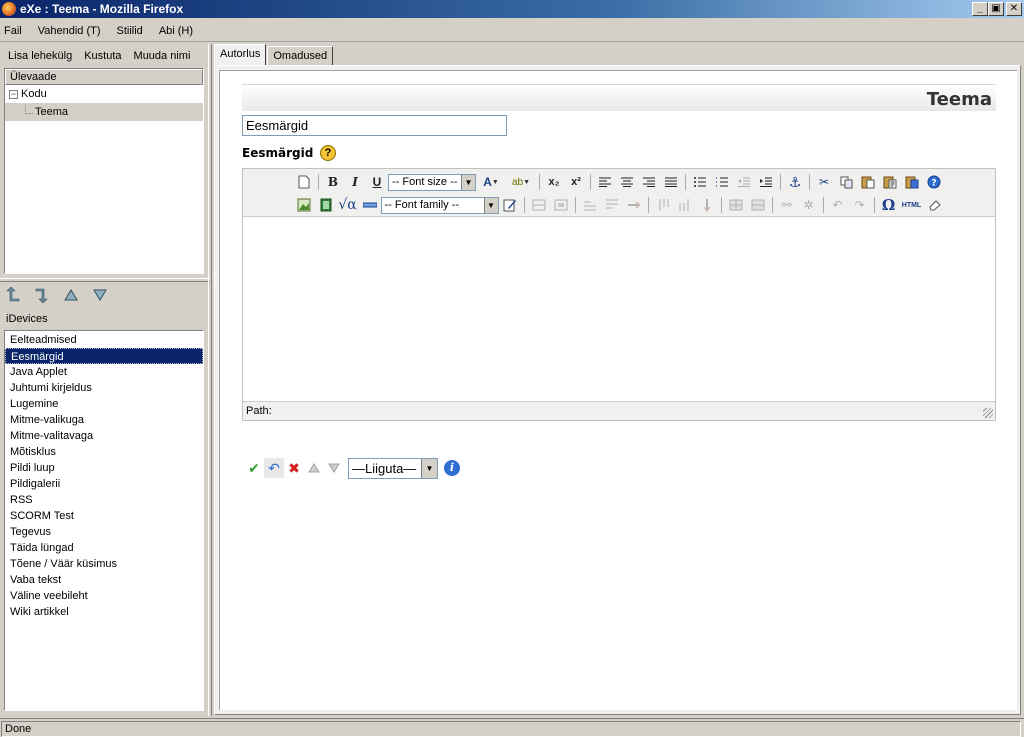 The width and height of the screenshot is (1024, 737). Describe the element at coordinates (576, 182) in the screenshot. I see `superscript-icon: x²` at that location.